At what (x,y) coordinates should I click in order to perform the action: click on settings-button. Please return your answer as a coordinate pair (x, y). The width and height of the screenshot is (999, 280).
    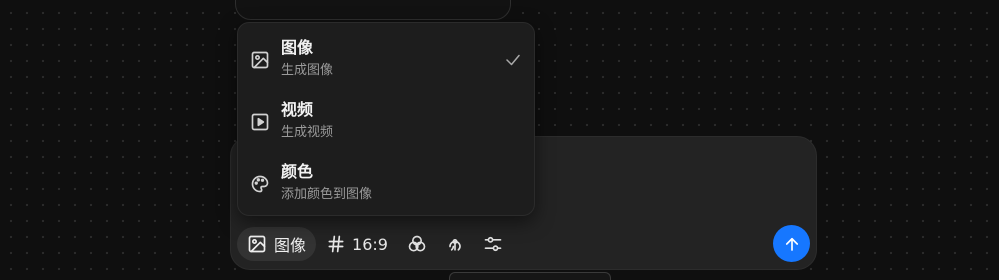
    Looking at the image, I should click on (493, 244).